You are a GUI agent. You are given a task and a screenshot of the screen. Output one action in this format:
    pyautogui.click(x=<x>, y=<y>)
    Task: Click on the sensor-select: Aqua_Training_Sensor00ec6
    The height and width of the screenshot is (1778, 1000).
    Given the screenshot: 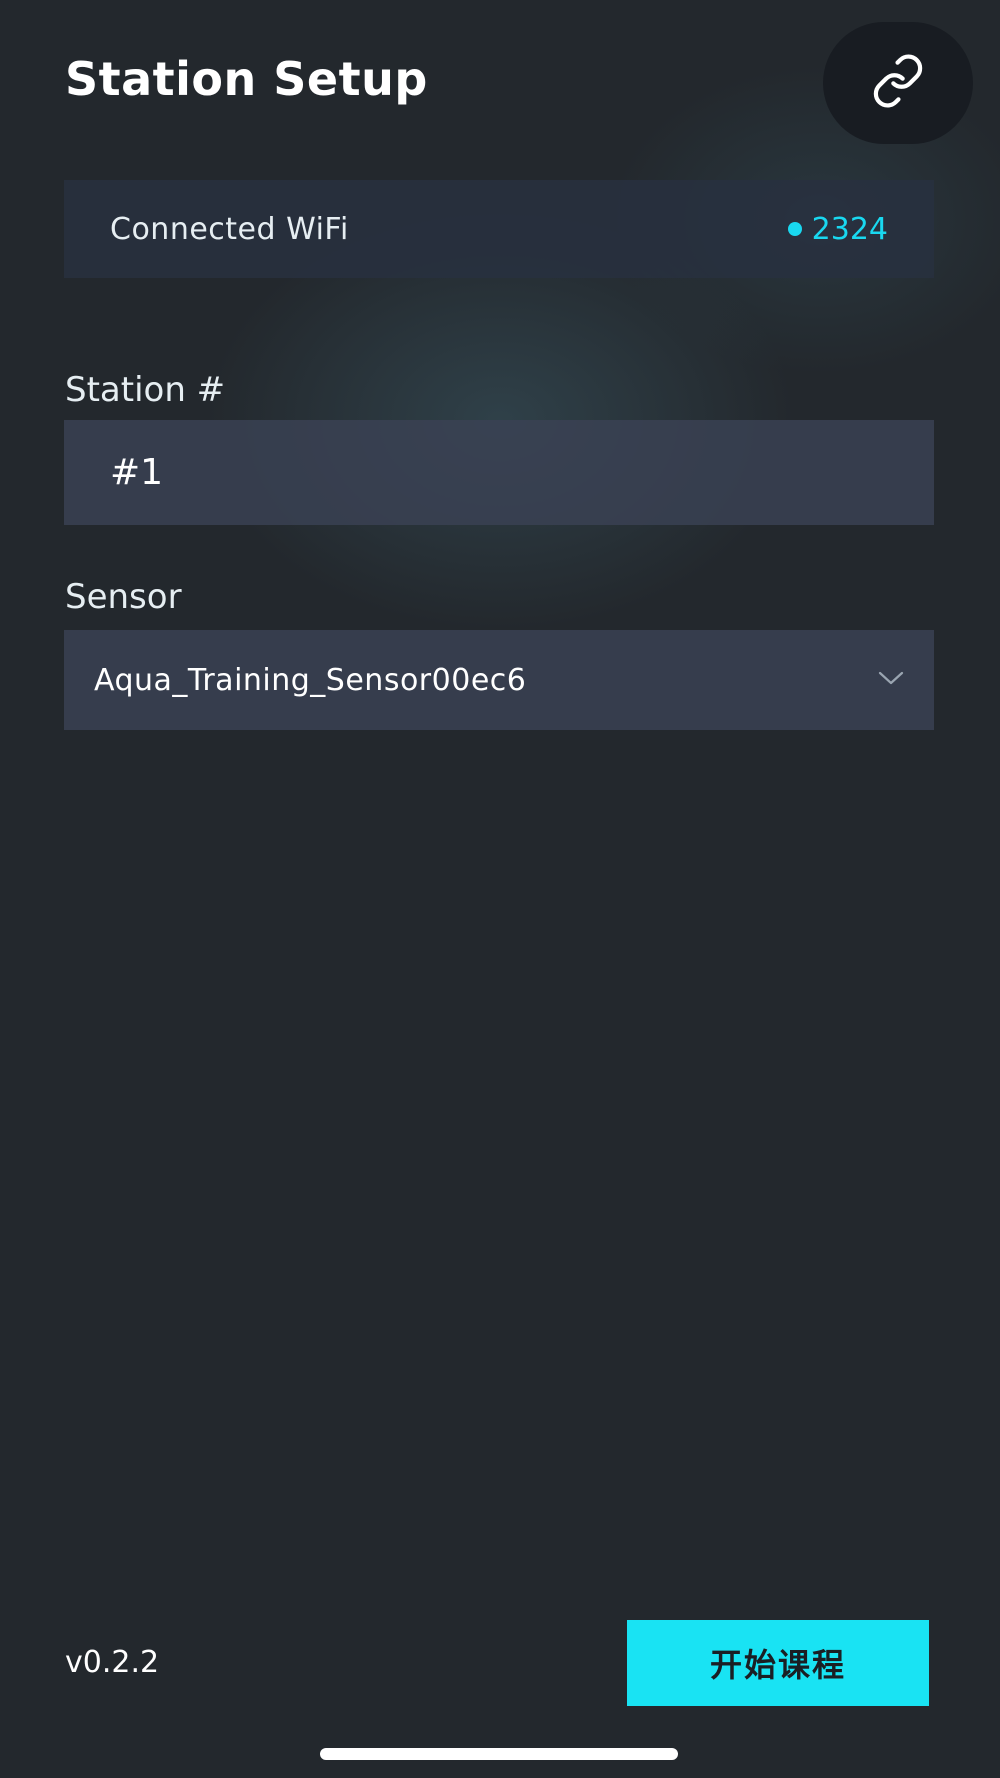 What is the action you would take?
    pyautogui.click(x=499, y=680)
    